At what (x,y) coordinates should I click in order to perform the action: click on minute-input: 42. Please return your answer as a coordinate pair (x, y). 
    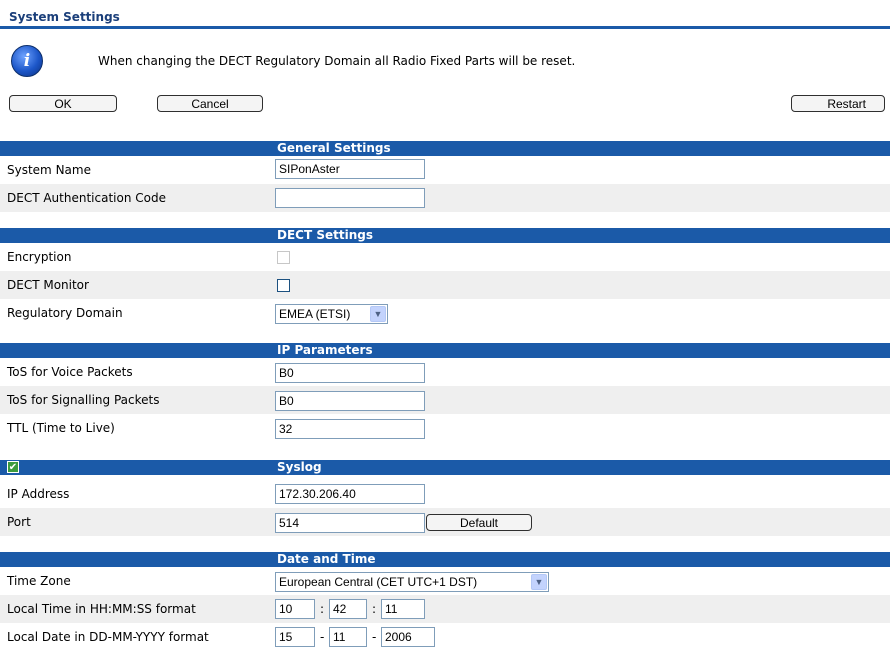
    Looking at the image, I should click on (348, 609).